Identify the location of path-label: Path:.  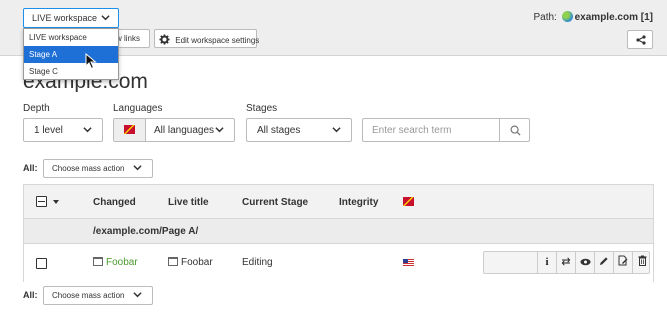
(545, 17).